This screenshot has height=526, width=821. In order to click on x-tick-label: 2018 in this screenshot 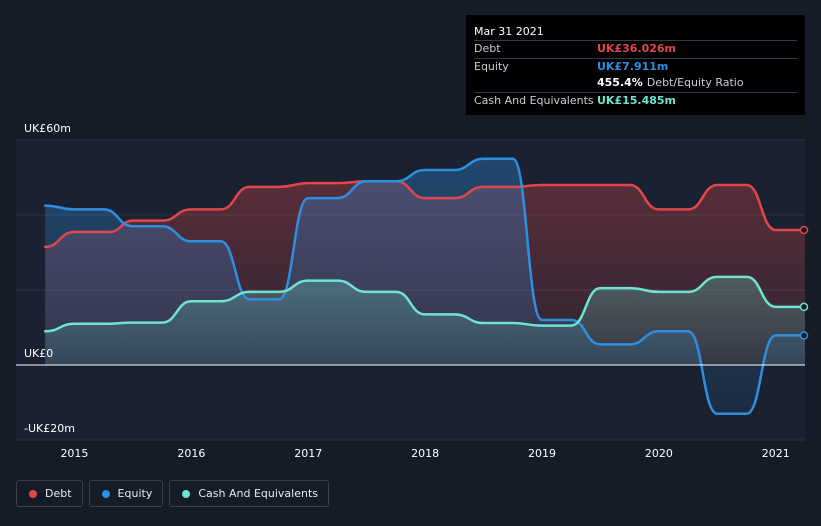, I will do `click(425, 453)`.